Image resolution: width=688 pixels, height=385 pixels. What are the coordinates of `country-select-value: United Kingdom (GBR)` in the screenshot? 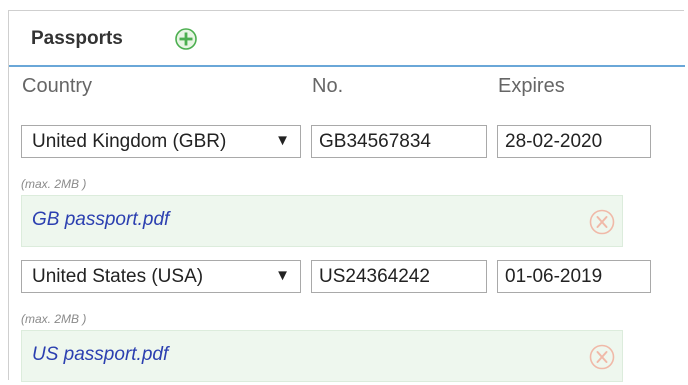 It's located at (129, 141).